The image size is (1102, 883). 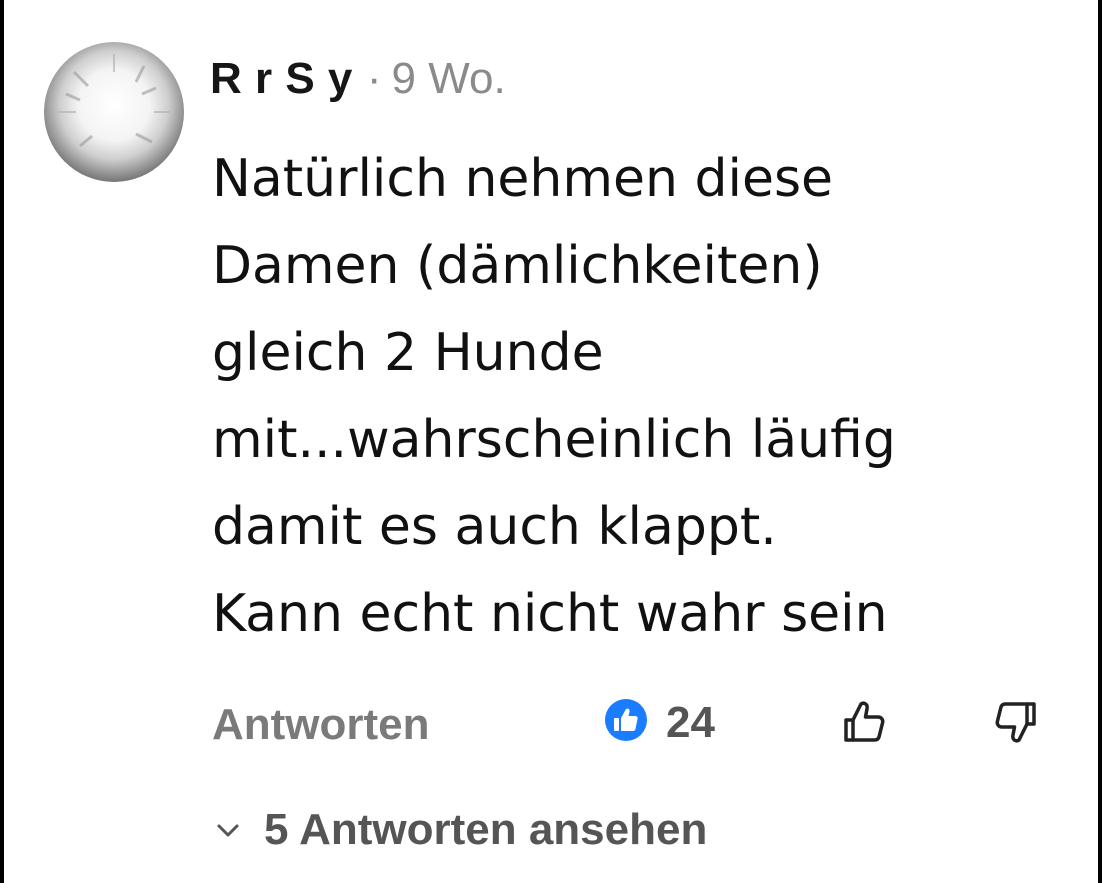 I want to click on avatar-image, so click(x=114, y=101).